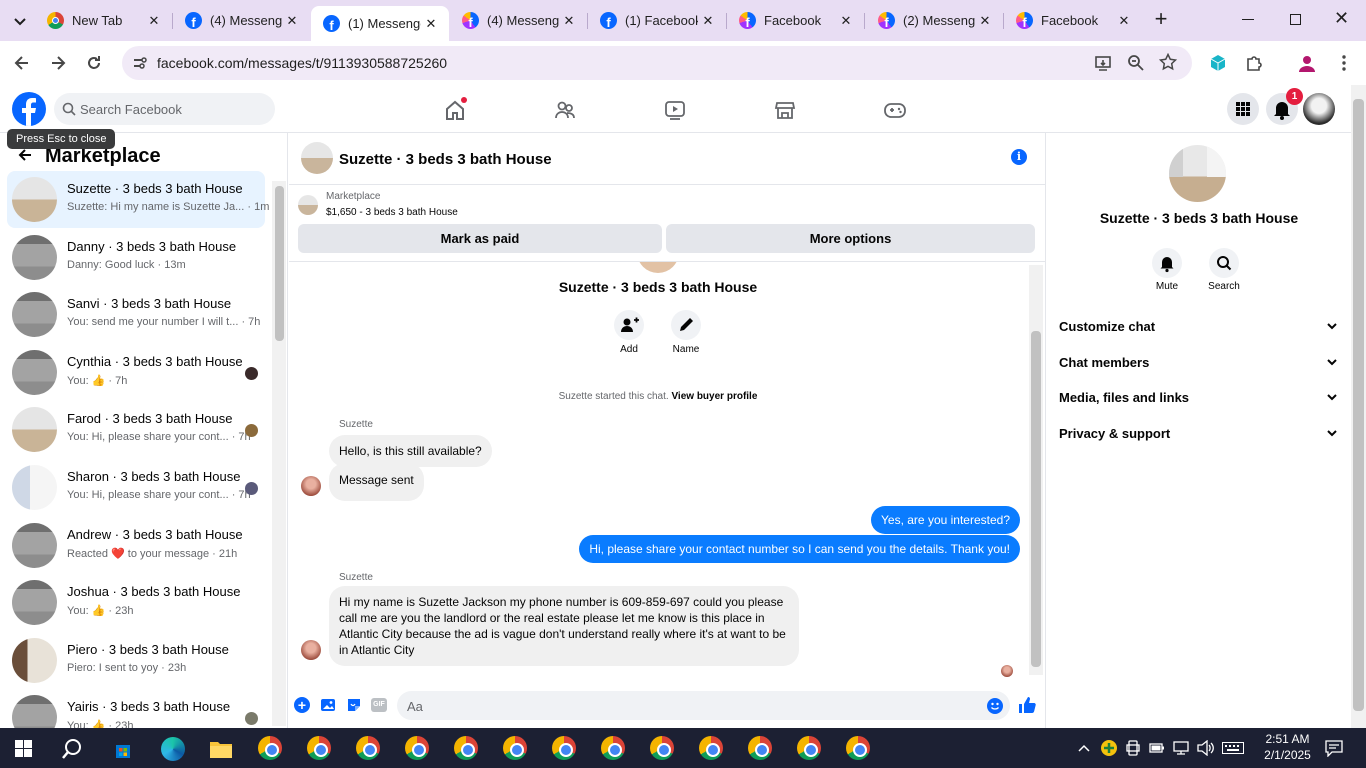 This screenshot has width=1366, height=768. Describe the element at coordinates (1218, 63) in the screenshot. I see `extension-cube-icon` at that location.